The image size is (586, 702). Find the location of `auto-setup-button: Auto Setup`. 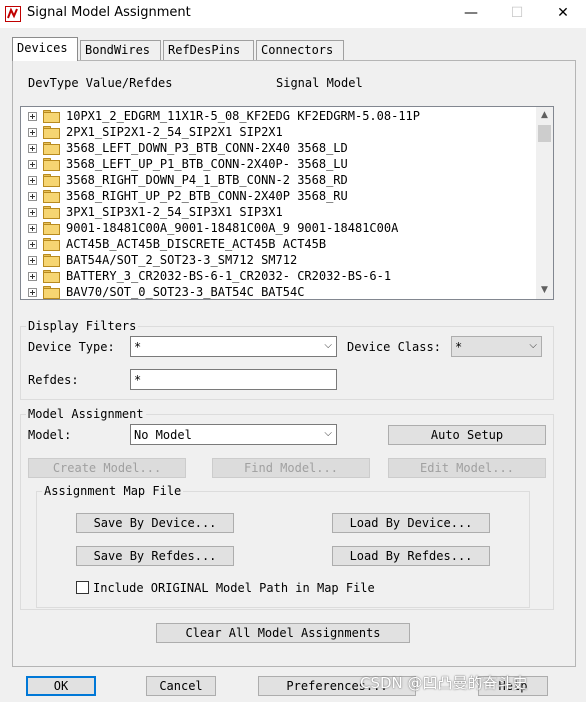

auto-setup-button: Auto Setup is located at coordinates (467, 435).